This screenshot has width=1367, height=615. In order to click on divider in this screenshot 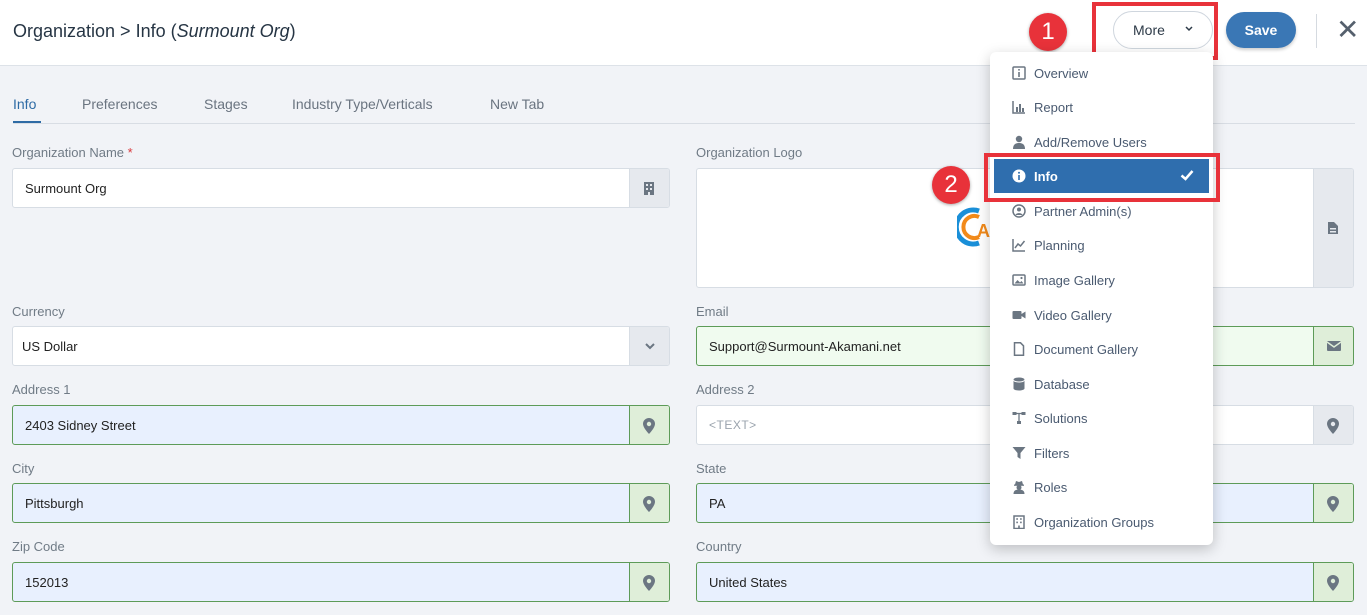, I will do `click(1316, 31)`.